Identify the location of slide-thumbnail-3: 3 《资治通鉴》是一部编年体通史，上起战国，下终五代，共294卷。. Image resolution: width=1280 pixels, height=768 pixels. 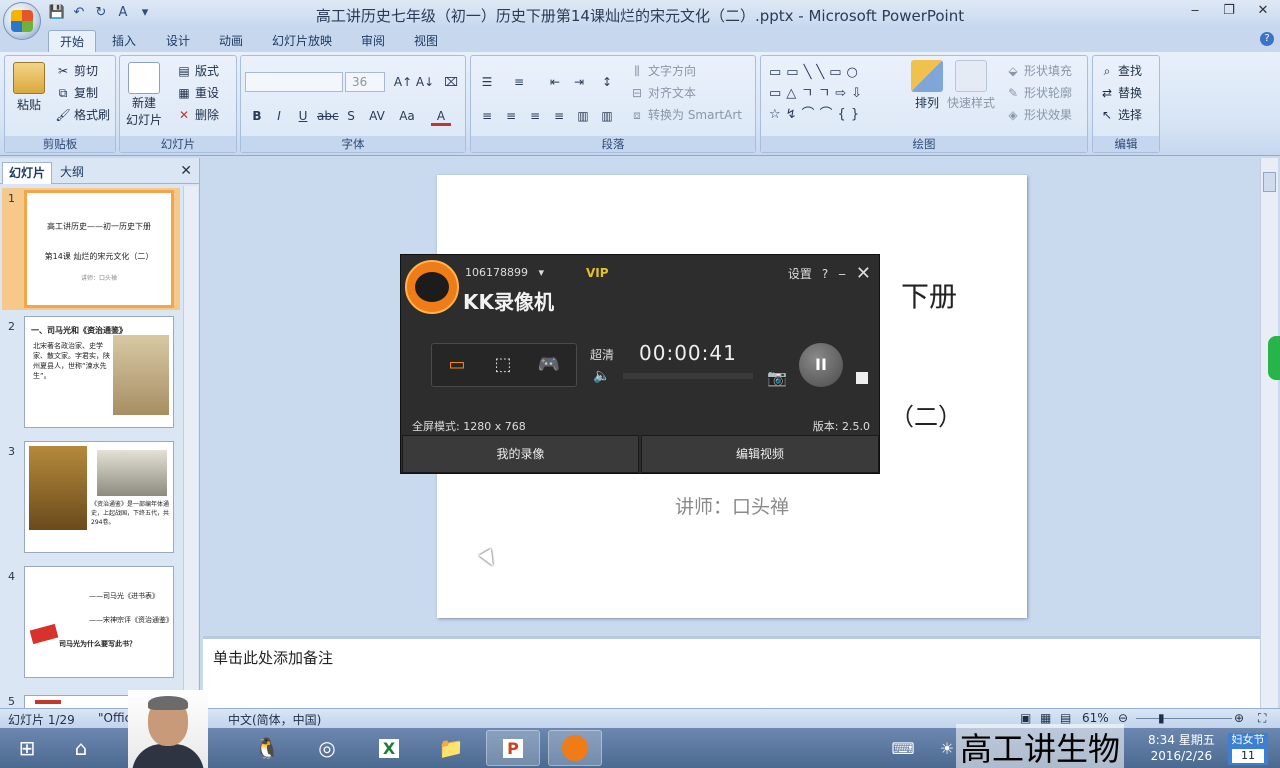
(91, 499).